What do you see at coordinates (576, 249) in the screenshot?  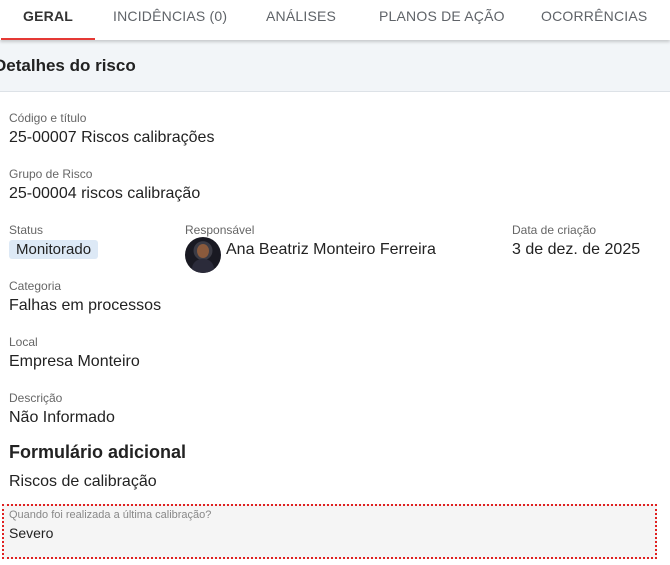 I see `data-criacao-value: 3 de dez. de 2025` at bounding box center [576, 249].